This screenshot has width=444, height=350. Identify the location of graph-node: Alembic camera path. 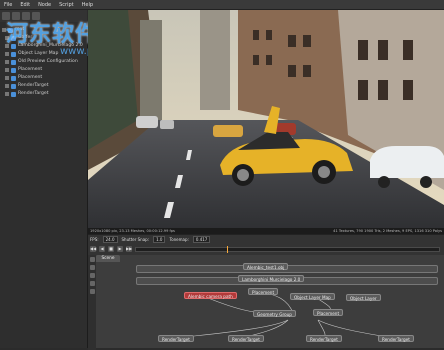
(210, 295).